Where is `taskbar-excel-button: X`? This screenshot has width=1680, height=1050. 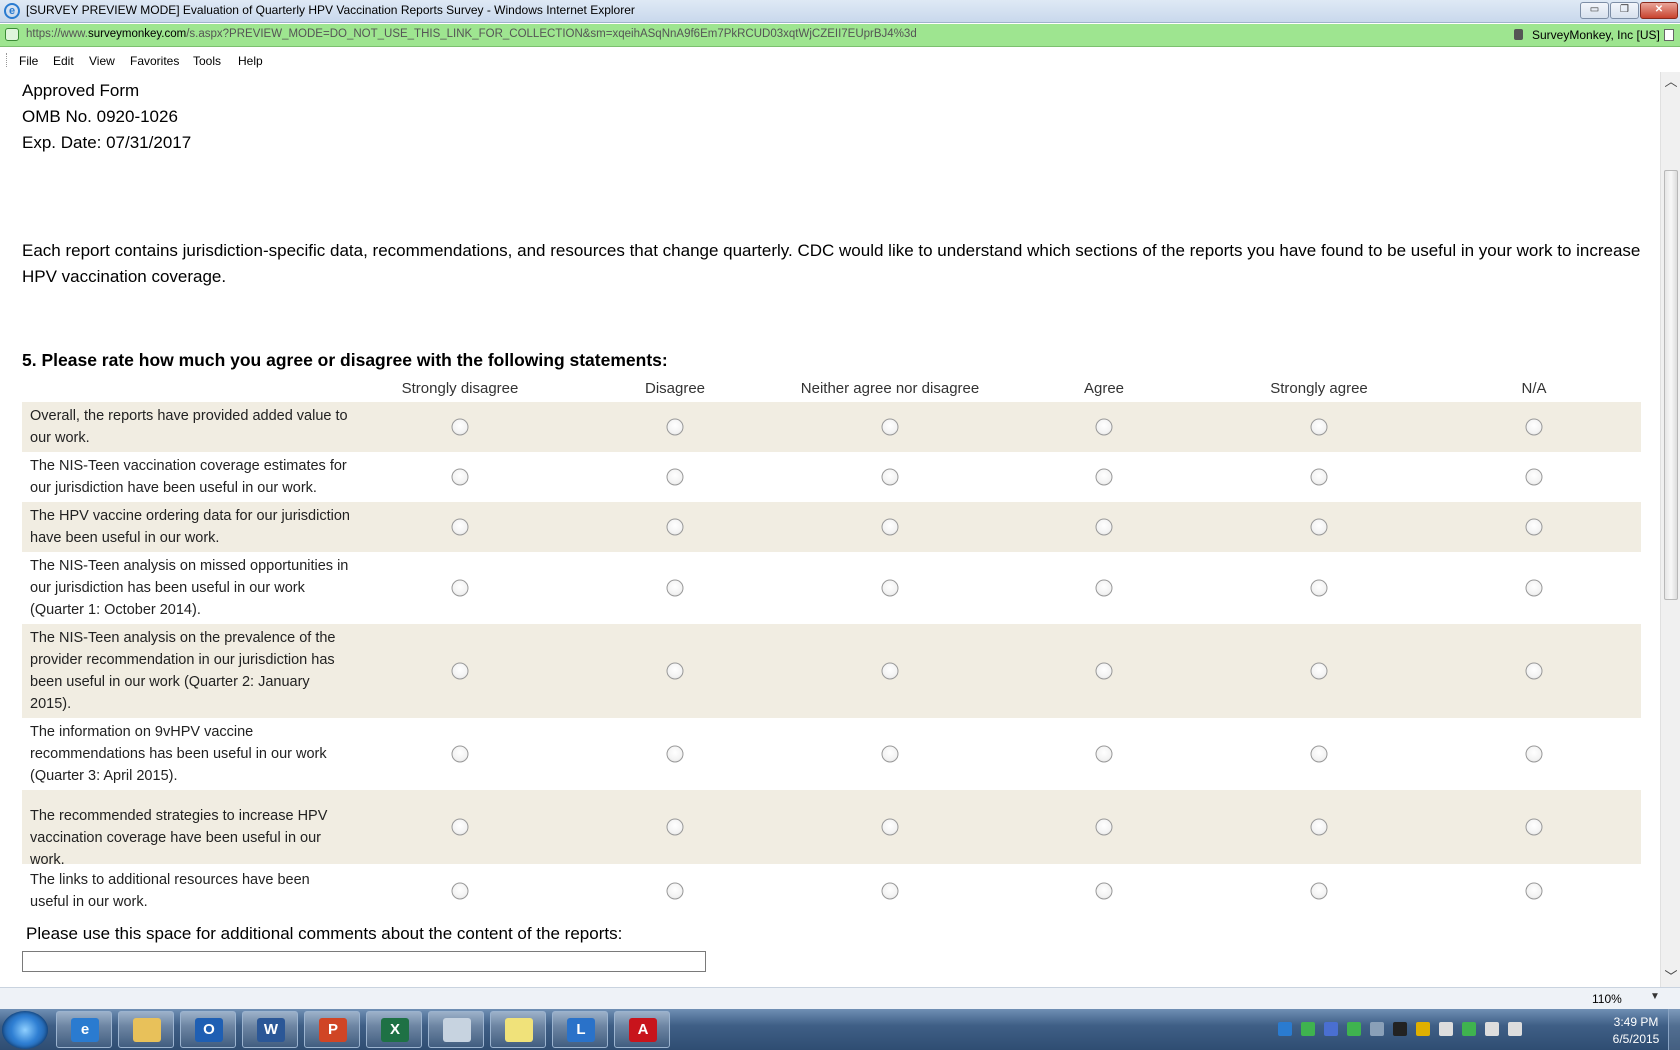 taskbar-excel-button: X is located at coordinates (394, 1029).